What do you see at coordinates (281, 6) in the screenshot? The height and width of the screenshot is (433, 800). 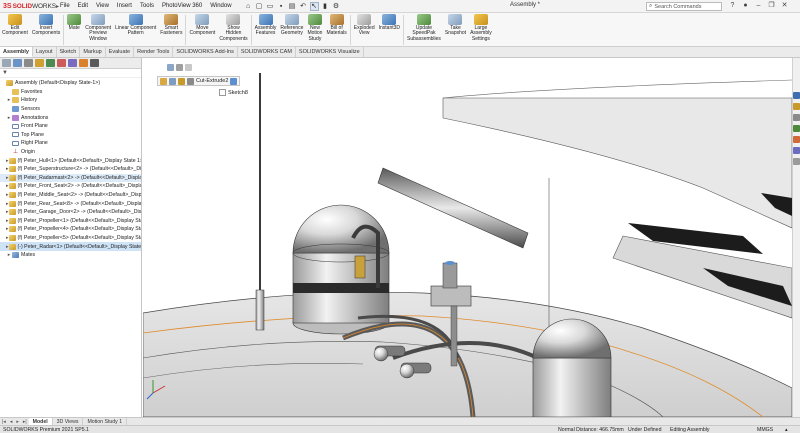 I see `save-icon: ▪` at bounding box center [281, 6].